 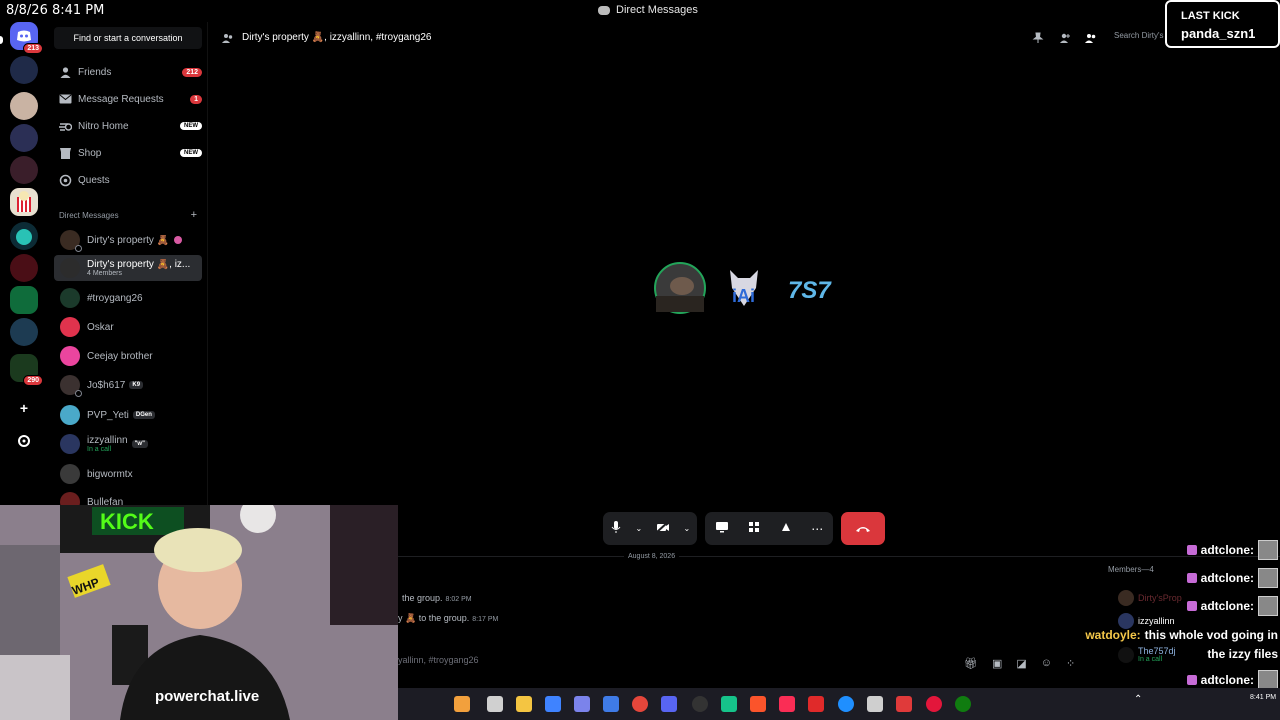 What do you see at coordinates (640, 704) in the screenshot?
I see `chrome-icon` at bounding box center [640, 704].